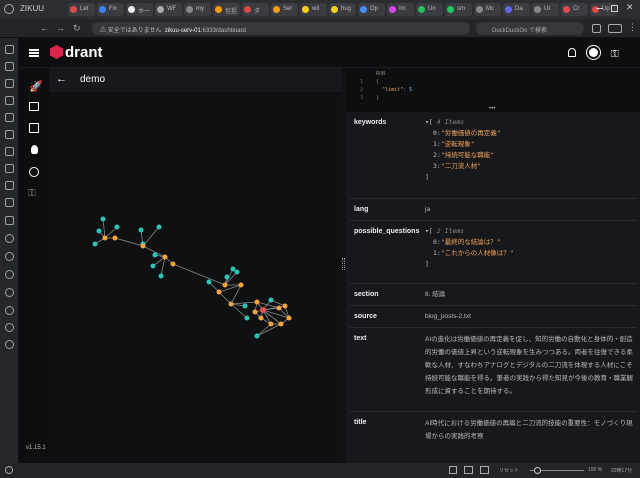  I want to click on browser-tab: Fix, so click(110, 9).